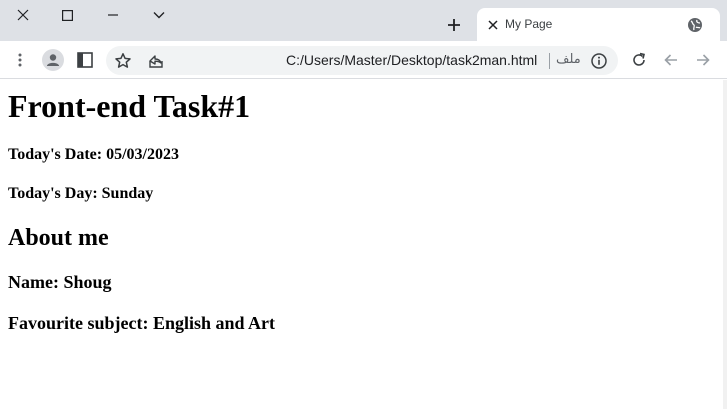 The image size is (727, 409). I want to click on site-info-label: ملف, so click(568, 59).